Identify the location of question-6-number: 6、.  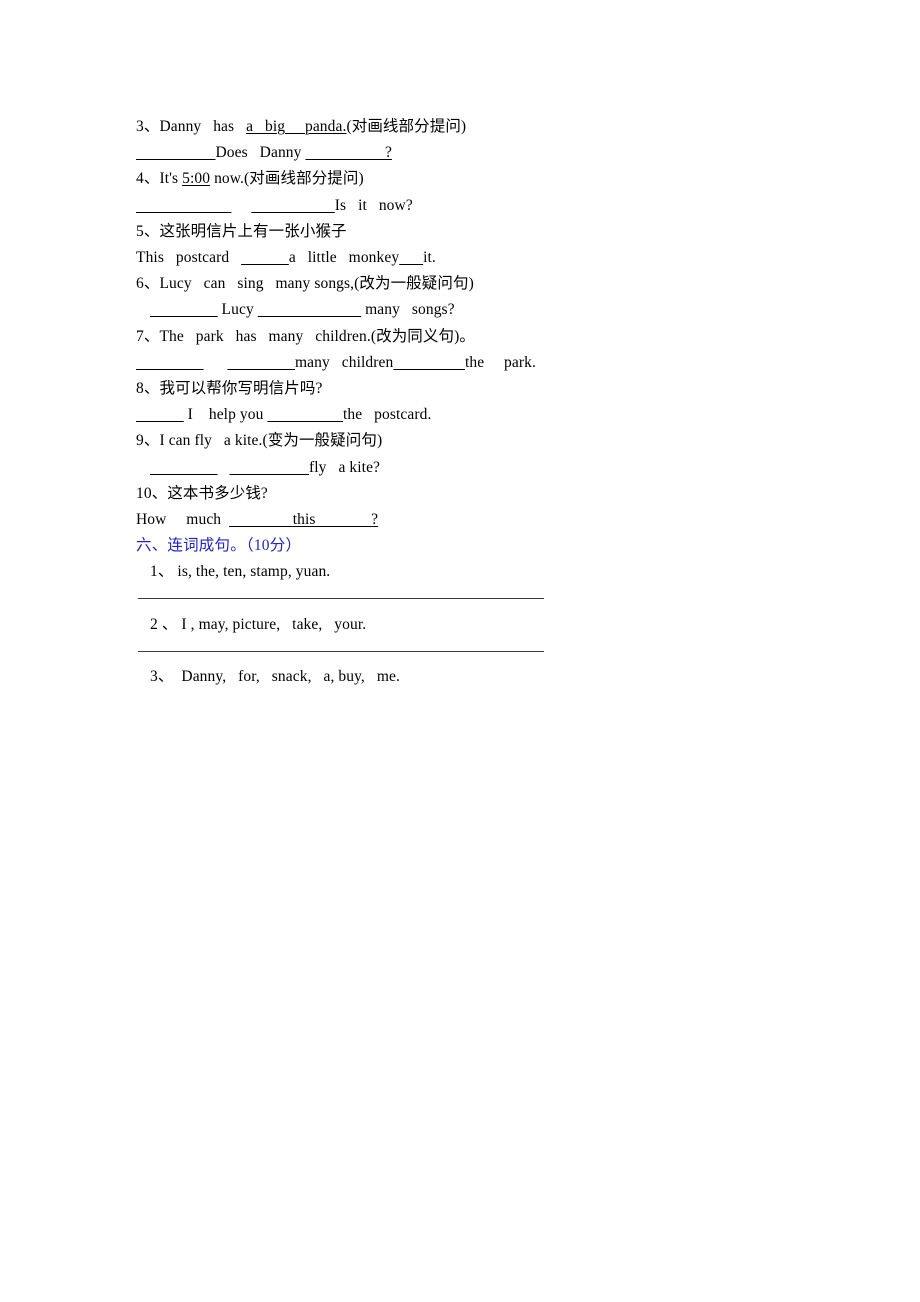
(148, 284).